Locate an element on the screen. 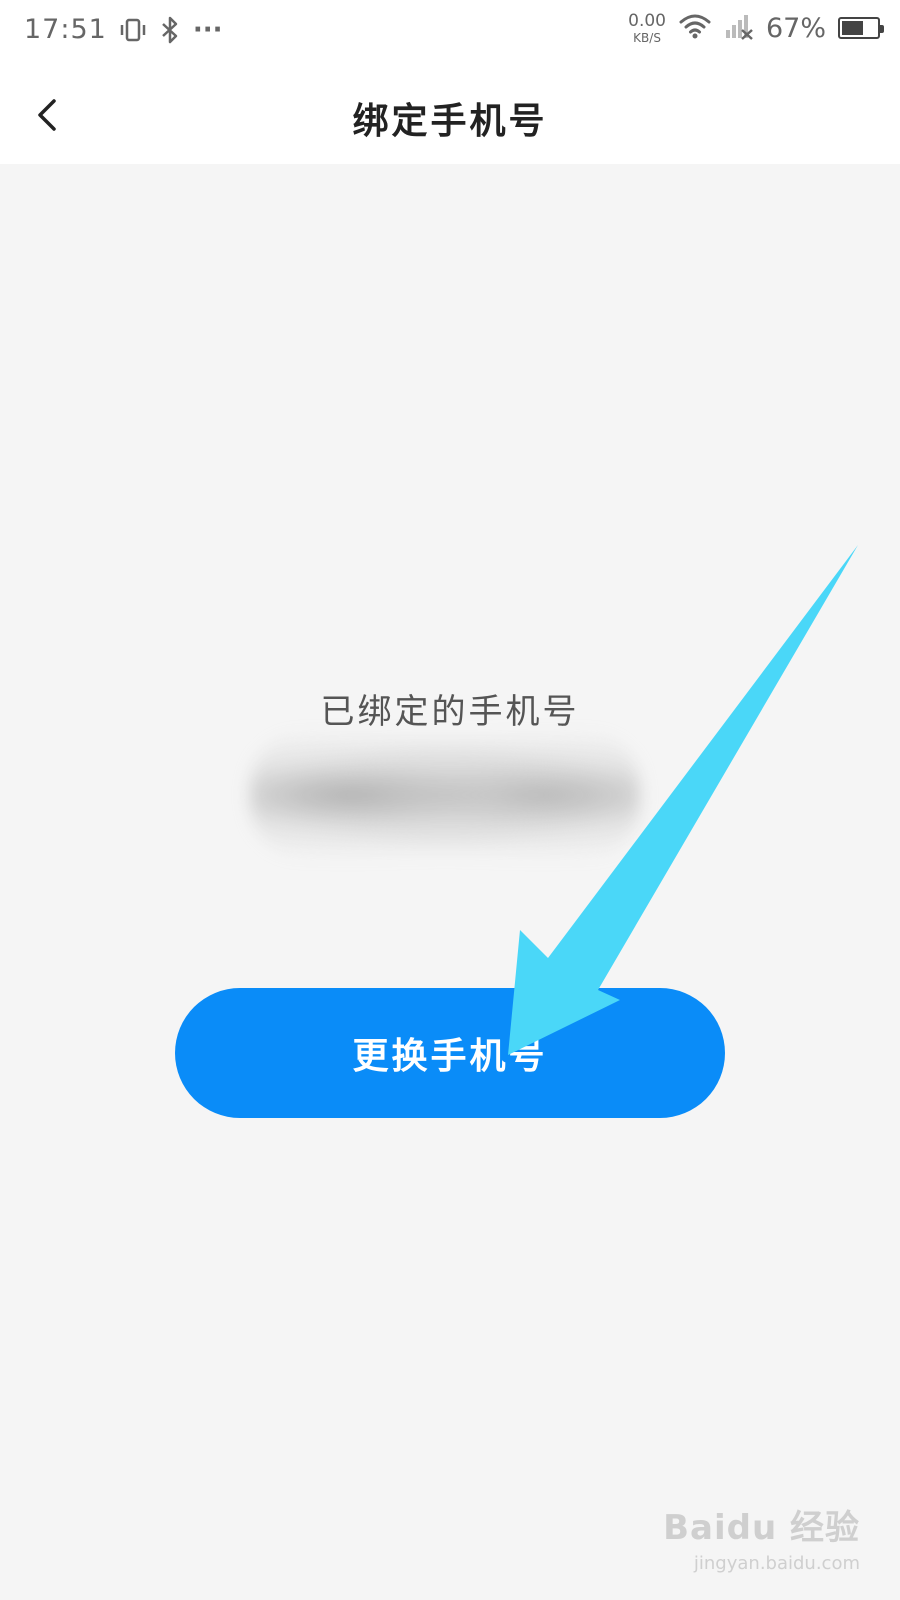 The width and height of the screenshot is (900, 1600). battery-icon is located at coordinates (861, 28).